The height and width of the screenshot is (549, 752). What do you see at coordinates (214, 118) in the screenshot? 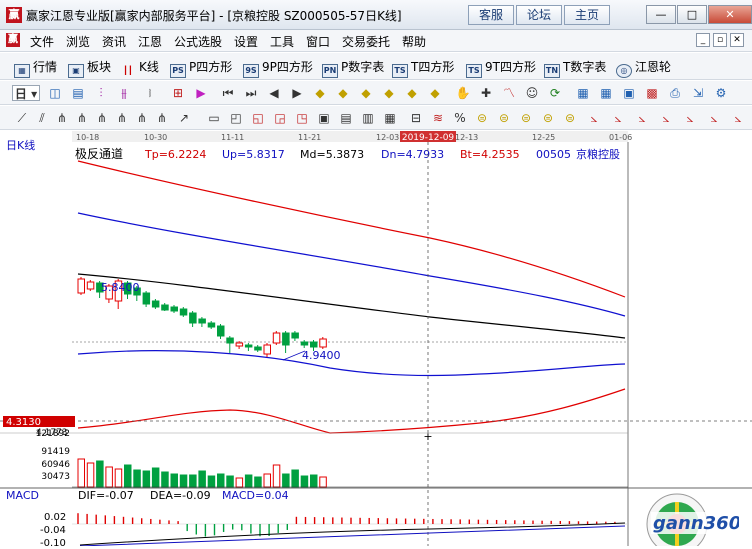
I see `rect-icon: ▭` at bounding box center [214, 118].